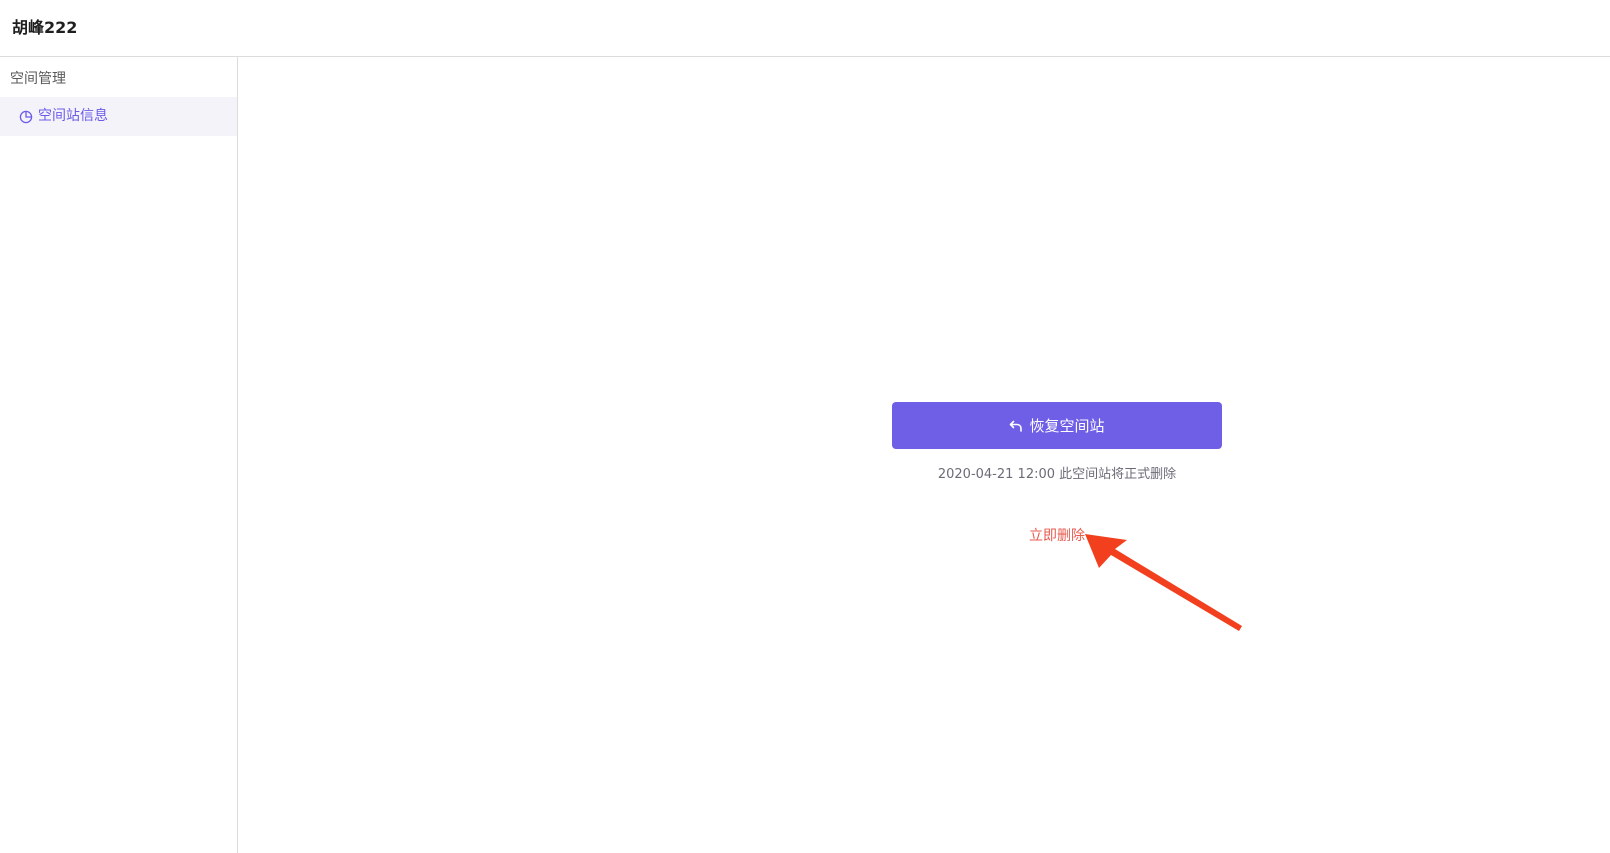 The image size is (1610, 853). Describe the element at coordinates (1057, 536) in the screenshot. I see `delete-now-link: 立即删除` at that location.